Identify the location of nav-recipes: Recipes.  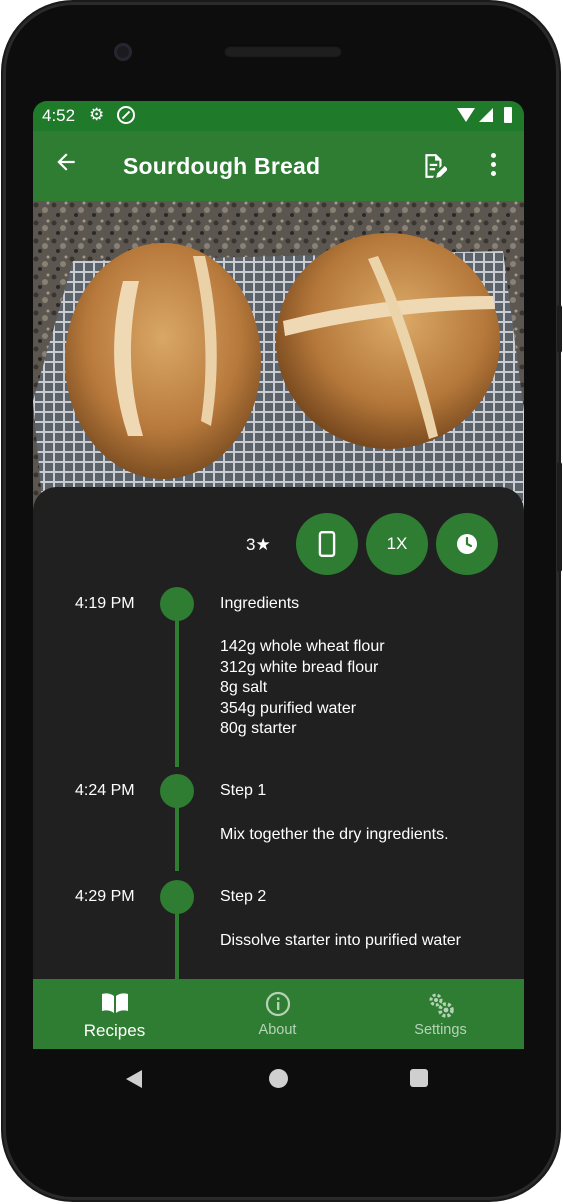
(114, 1014).